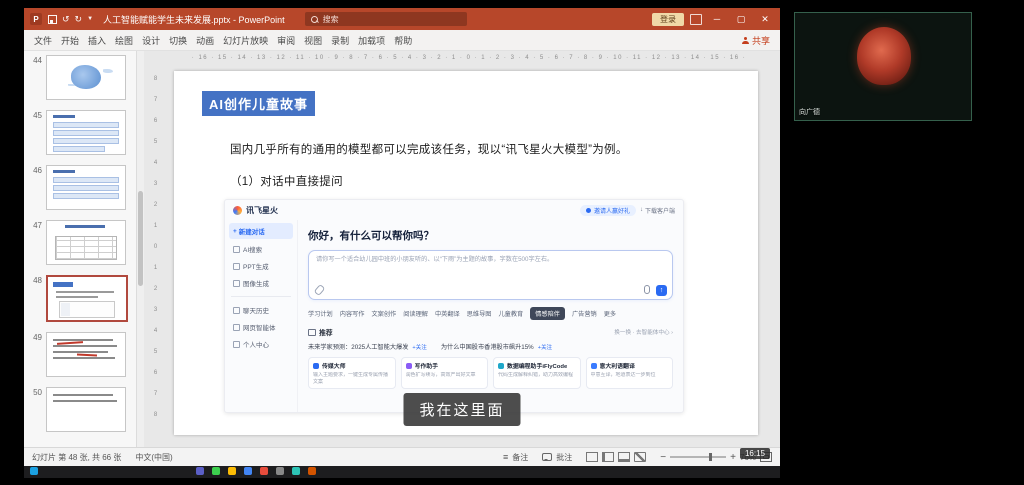 The height and width of the screenshot is (485, 1024). I want to click on recommend-label: 推荐, so click(326, 333).